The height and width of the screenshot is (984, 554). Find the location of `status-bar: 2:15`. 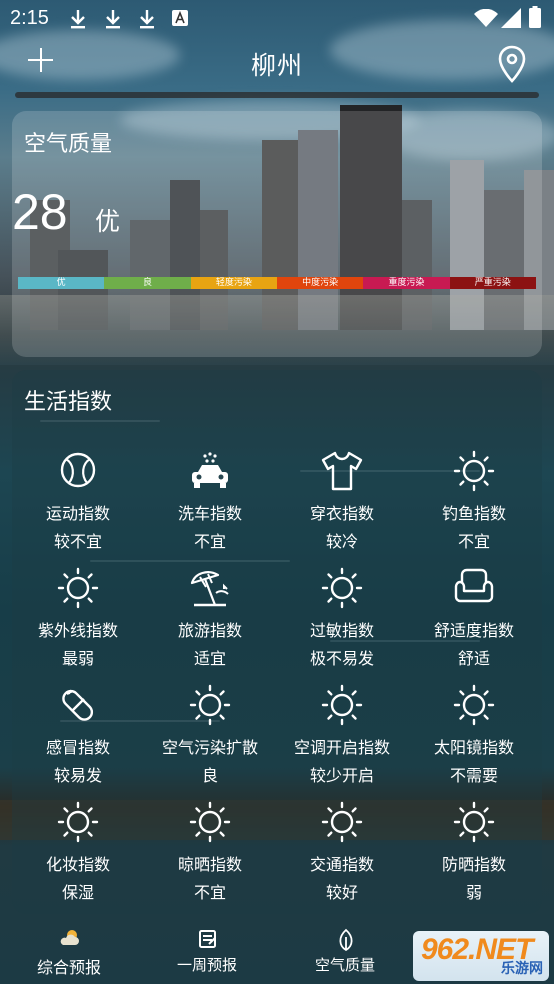

status-bar: 2:15 is located at coordinates (277, 18).